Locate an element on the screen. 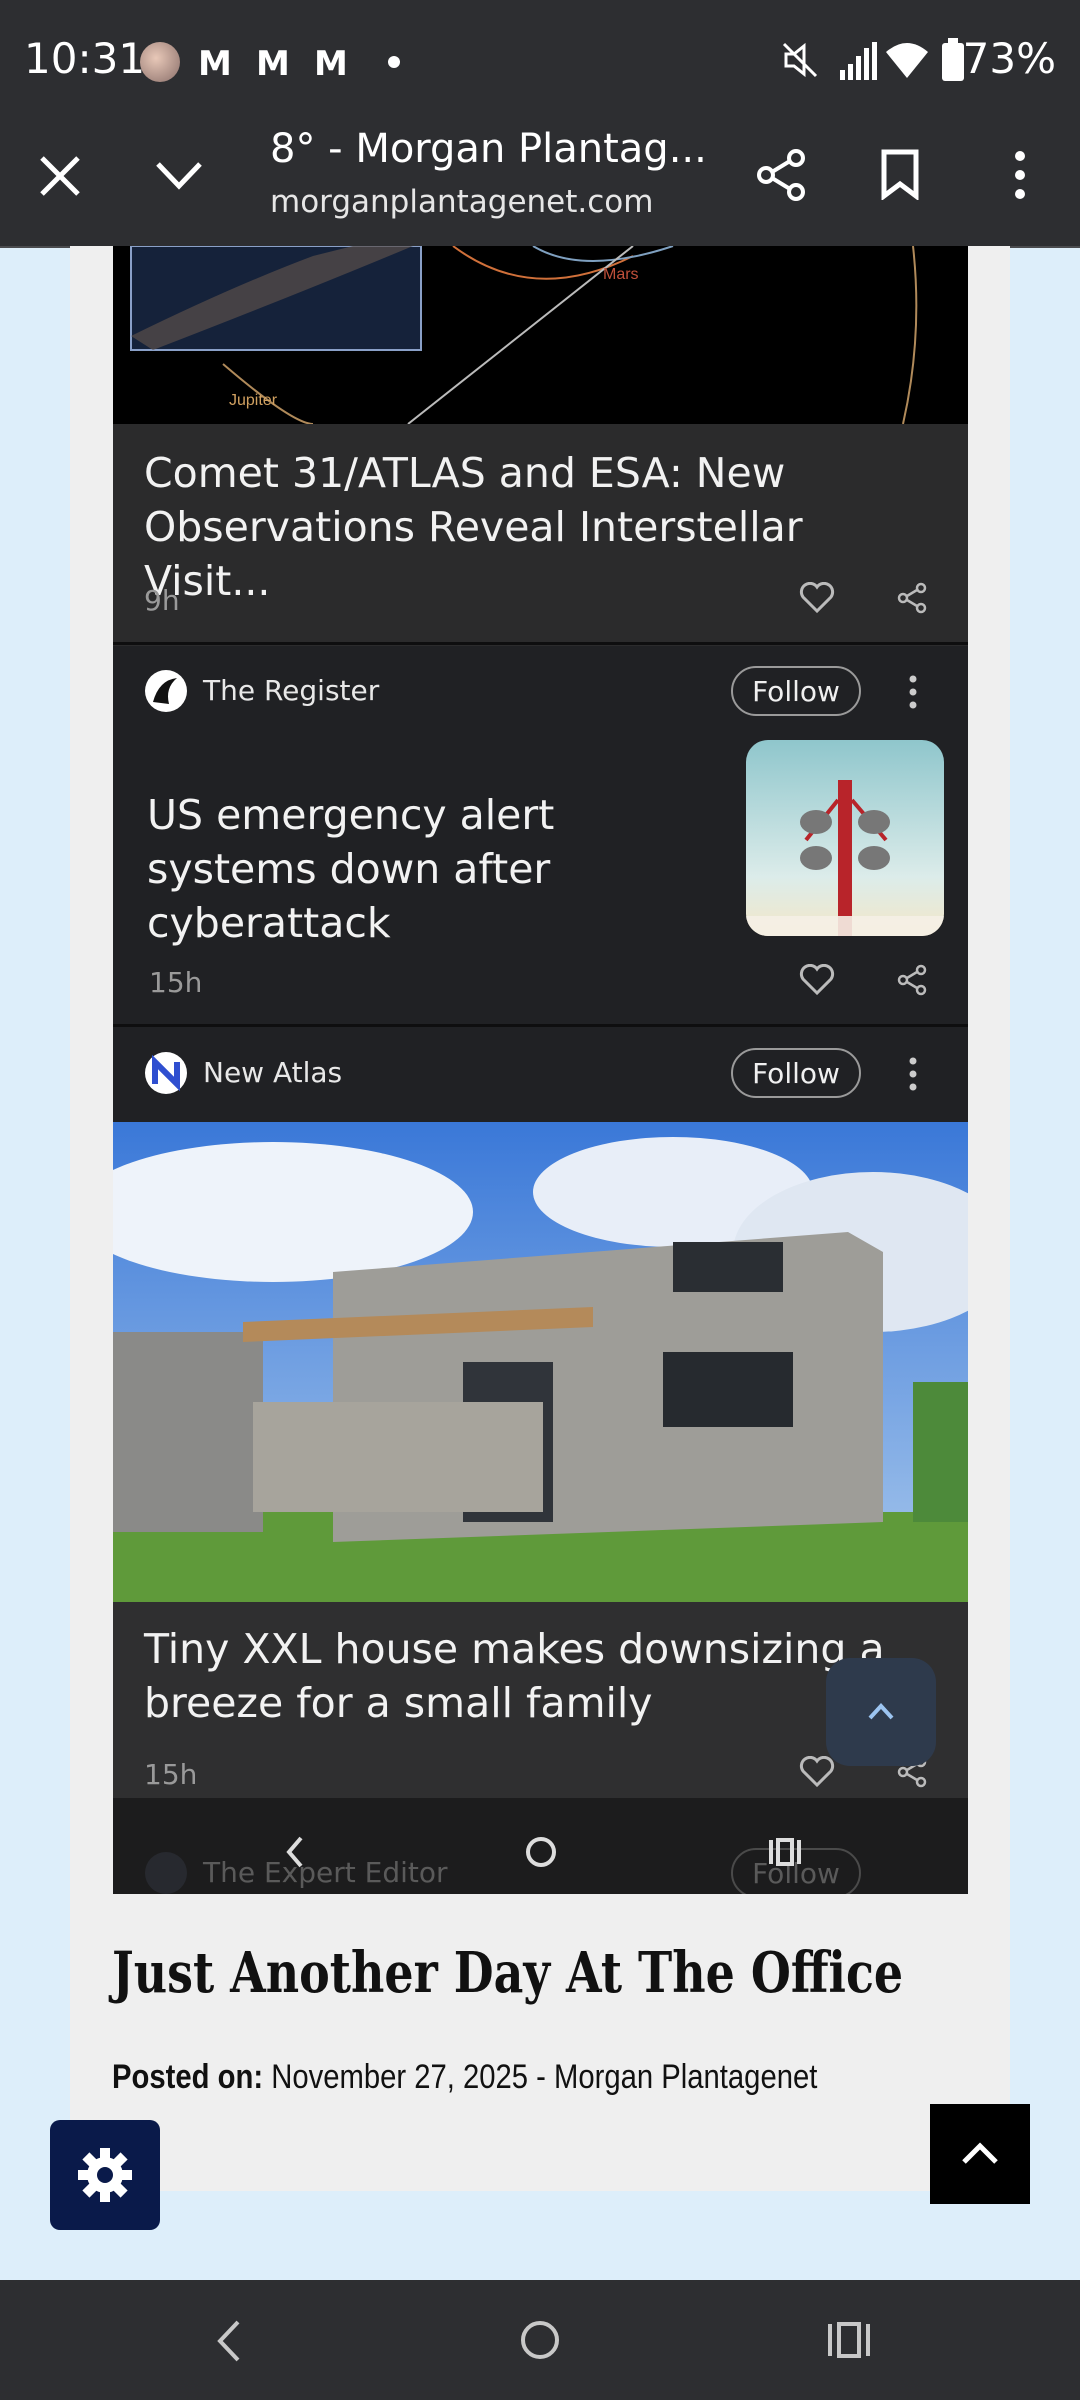 This screenshot has width=1080, height=2400. signal-icon is located at coordinates (858, 61).